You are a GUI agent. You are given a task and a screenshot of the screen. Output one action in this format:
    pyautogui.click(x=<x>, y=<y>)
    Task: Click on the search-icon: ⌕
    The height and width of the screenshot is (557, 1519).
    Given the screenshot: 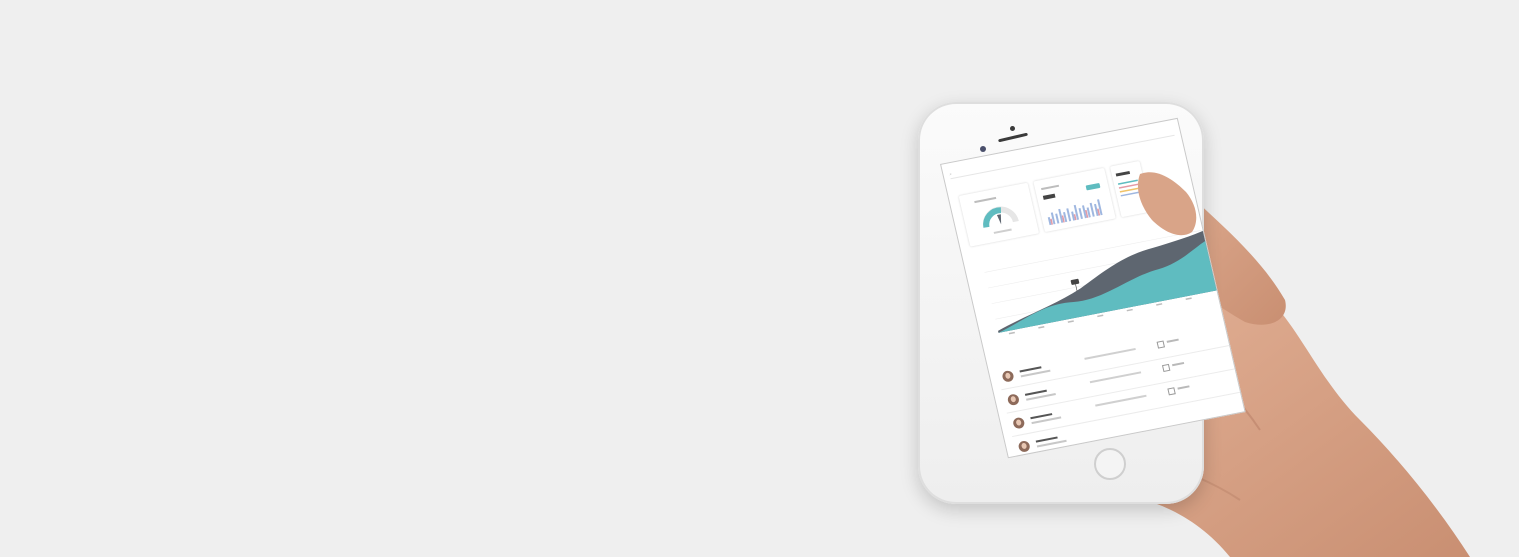 What is the action you would take?
    pyautogui.click(x=950, y=174)
    